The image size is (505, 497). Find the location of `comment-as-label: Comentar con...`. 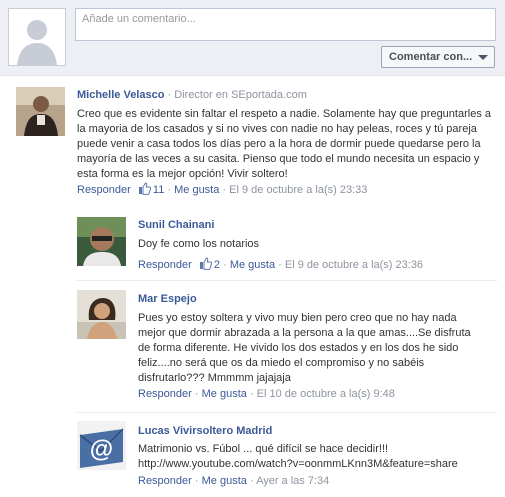

comment-as-label: Comentar con... is located at coordinates (431, 57).